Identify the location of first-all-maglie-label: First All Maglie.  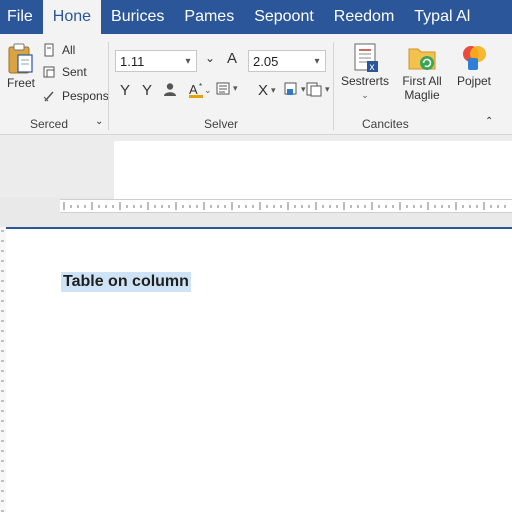
(422, 88).